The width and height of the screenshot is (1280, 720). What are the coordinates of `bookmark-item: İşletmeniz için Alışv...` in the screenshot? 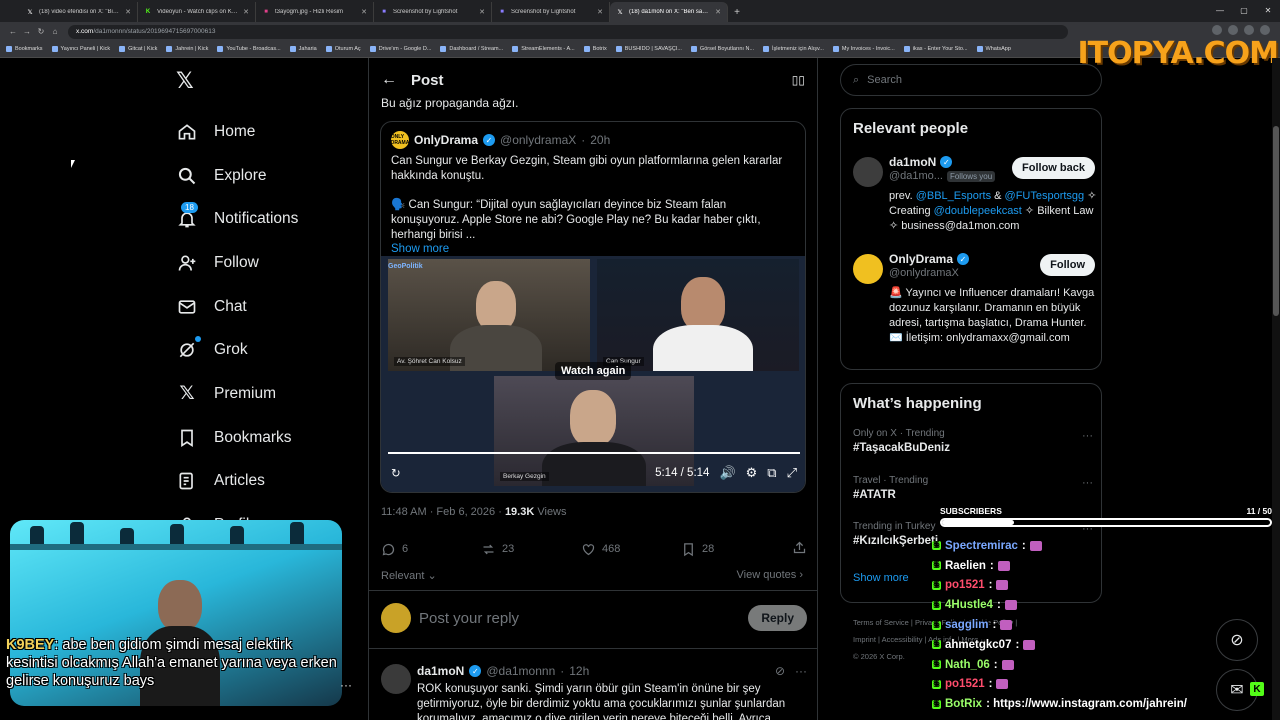 It's located at (793, 49).